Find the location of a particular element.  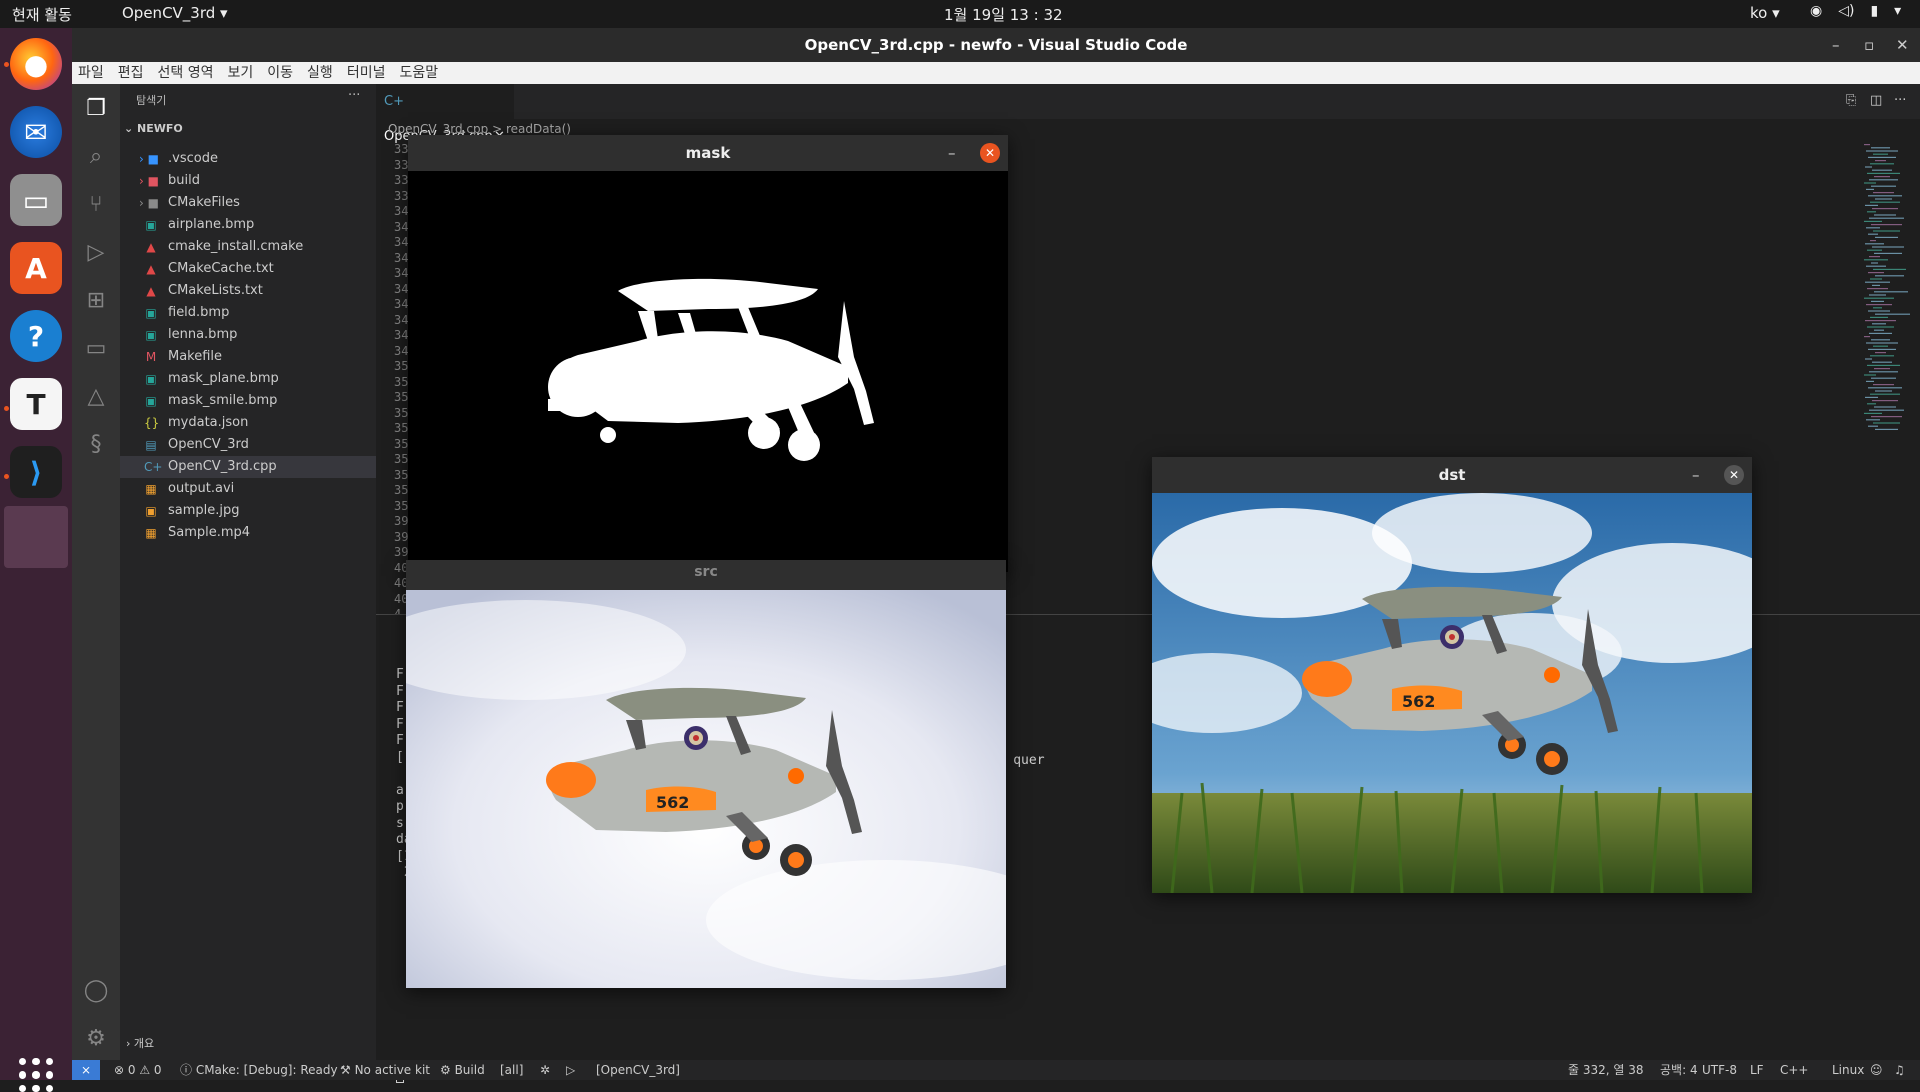

file-item: ▣ sample.jpg is located at coordinates (248, 511).